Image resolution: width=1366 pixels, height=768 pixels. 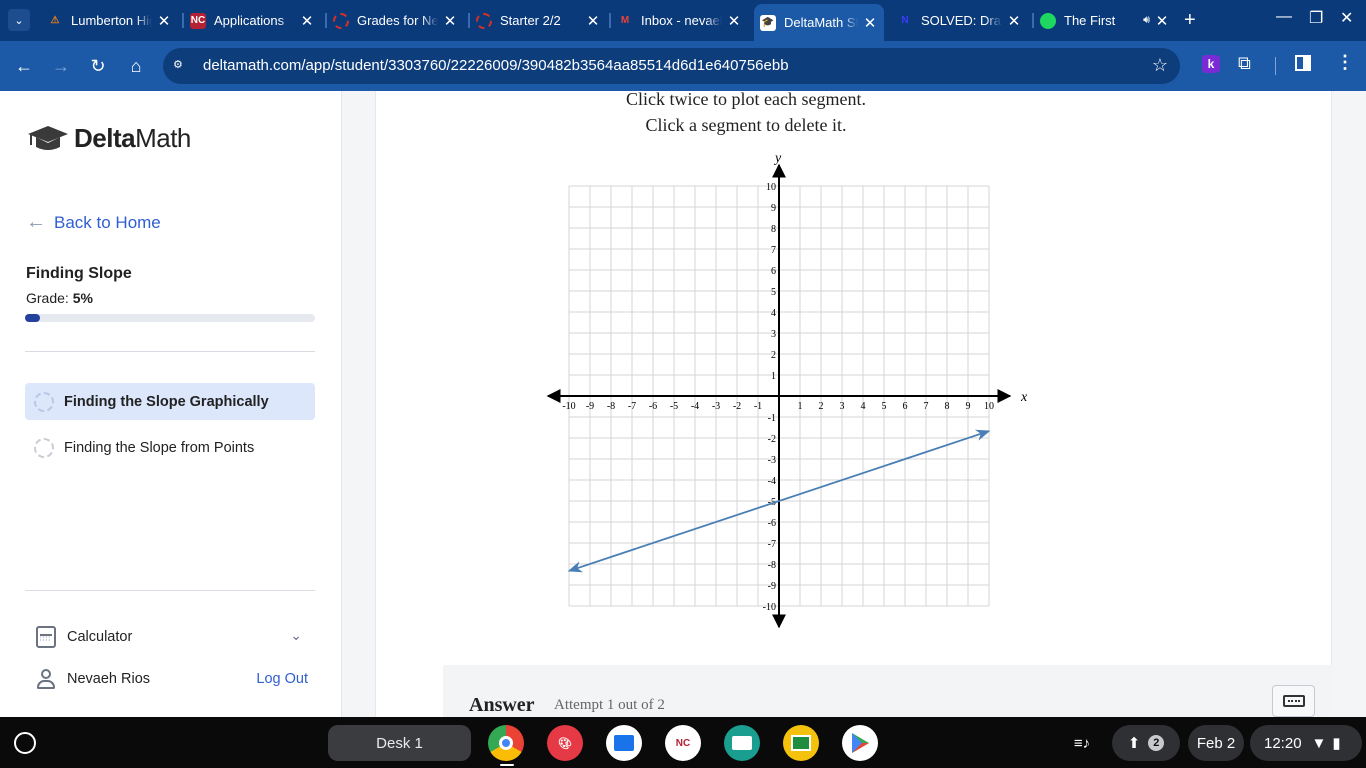 What do you see at coordinates (172, 679) in the screenshot?
I see `user-row: Nevaeh Rios Log Out` at bounding box center [172, 679].